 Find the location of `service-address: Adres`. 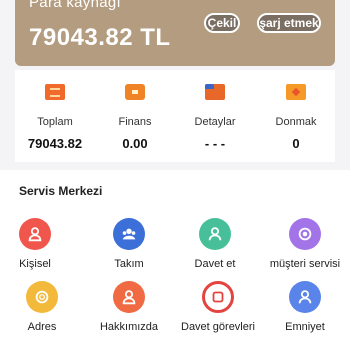

service-address: Adres is located at coordinates (43, 307).